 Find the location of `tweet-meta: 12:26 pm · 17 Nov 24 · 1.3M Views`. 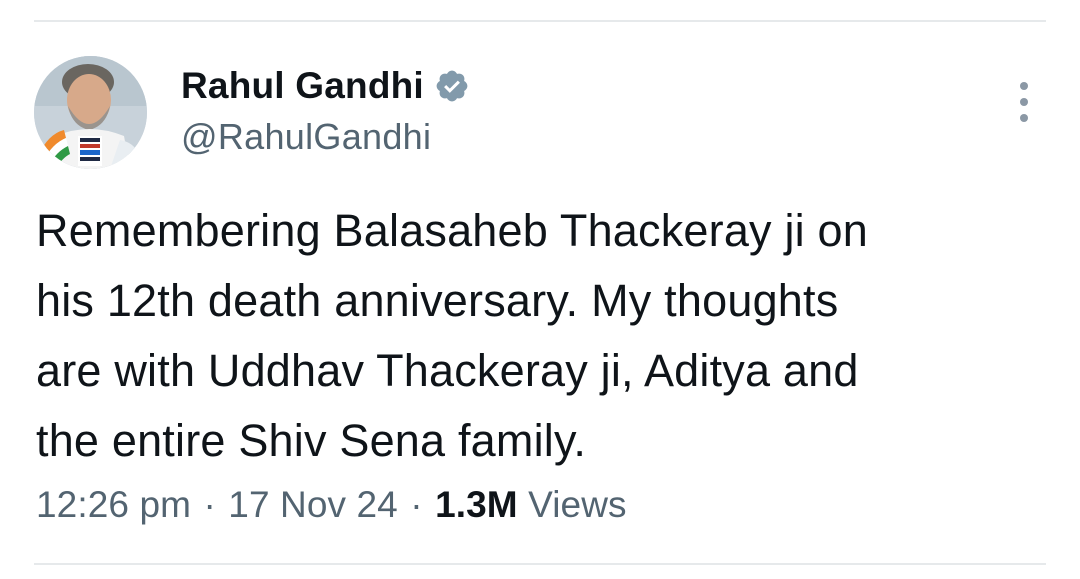

tweet-meta: 12:26 pm · 17 Nov 24 · 1.3M Views is located at coordinates (331, 505).